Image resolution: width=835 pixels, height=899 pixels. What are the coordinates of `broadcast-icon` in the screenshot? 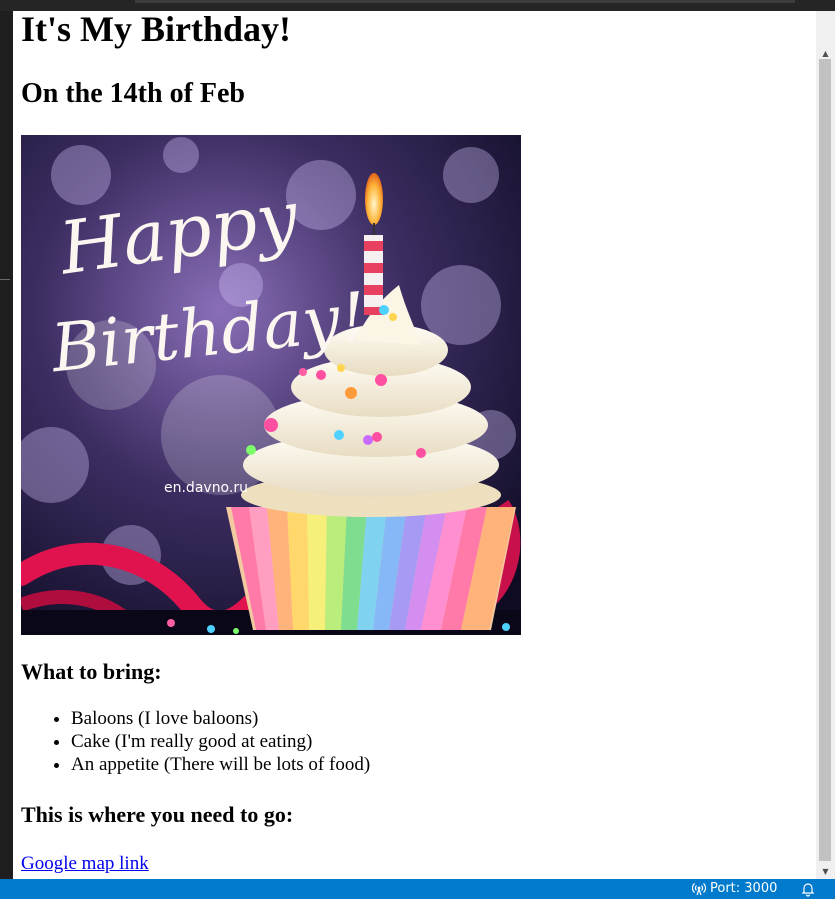 It's located at (699, 889).